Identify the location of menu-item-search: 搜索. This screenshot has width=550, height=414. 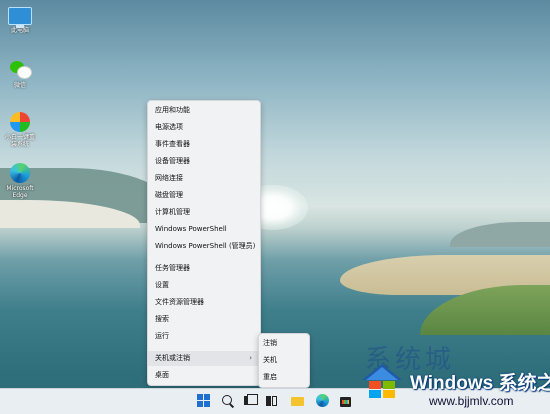
(204, 319).